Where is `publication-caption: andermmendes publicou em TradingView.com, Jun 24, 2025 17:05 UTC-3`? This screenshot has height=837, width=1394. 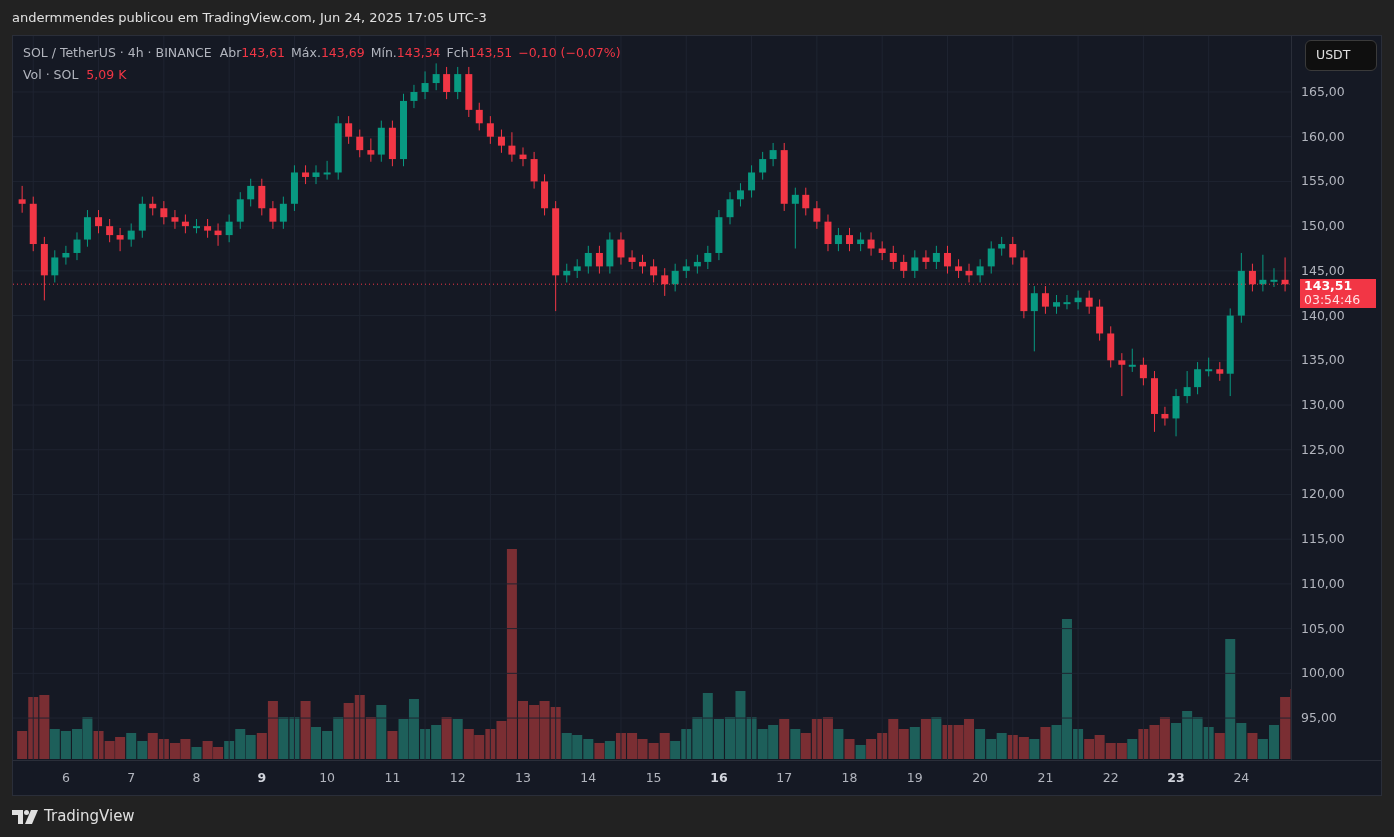 publication-caption: andermmendes publicou em TradingView.com, Jun 24, 2025 17:05 UTC-3 is located at coordinates (249, 17).